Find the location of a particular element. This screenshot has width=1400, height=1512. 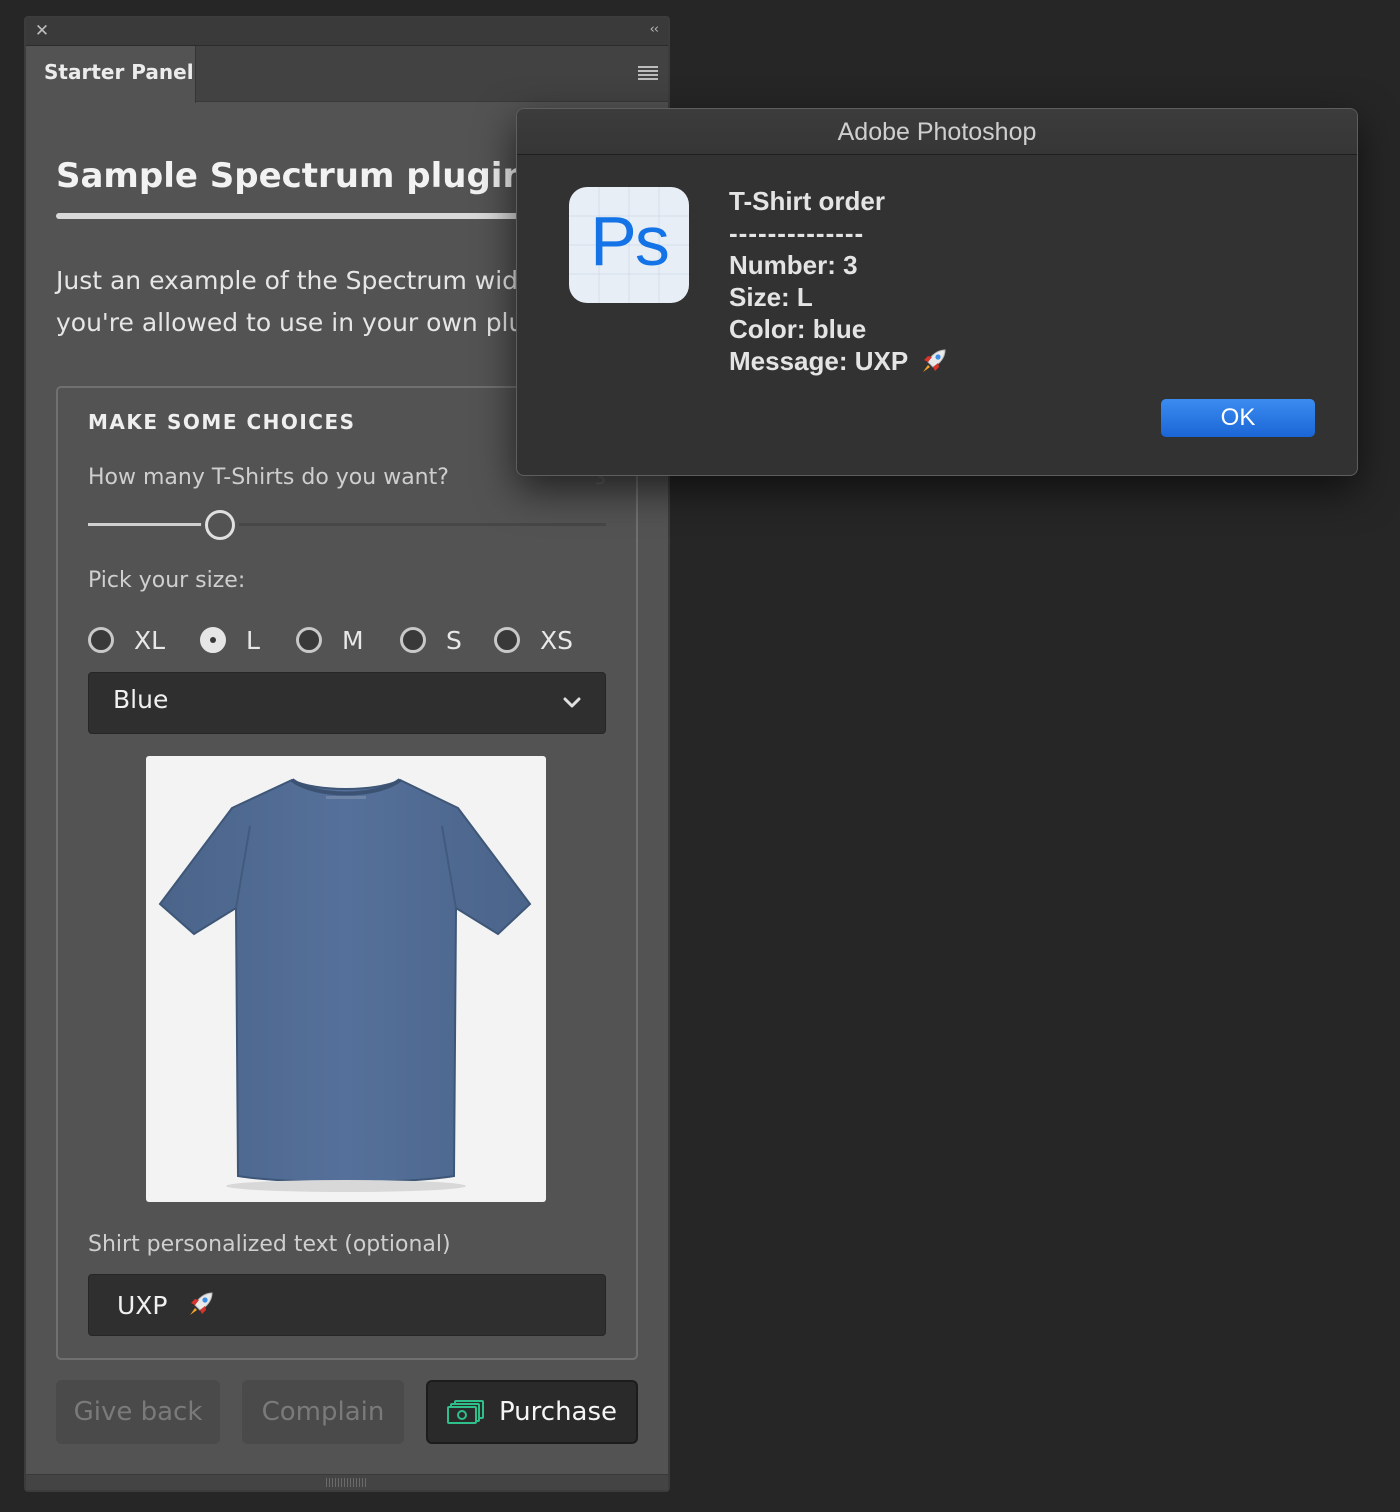

radio-label: M is located at coordinates (353, 640).